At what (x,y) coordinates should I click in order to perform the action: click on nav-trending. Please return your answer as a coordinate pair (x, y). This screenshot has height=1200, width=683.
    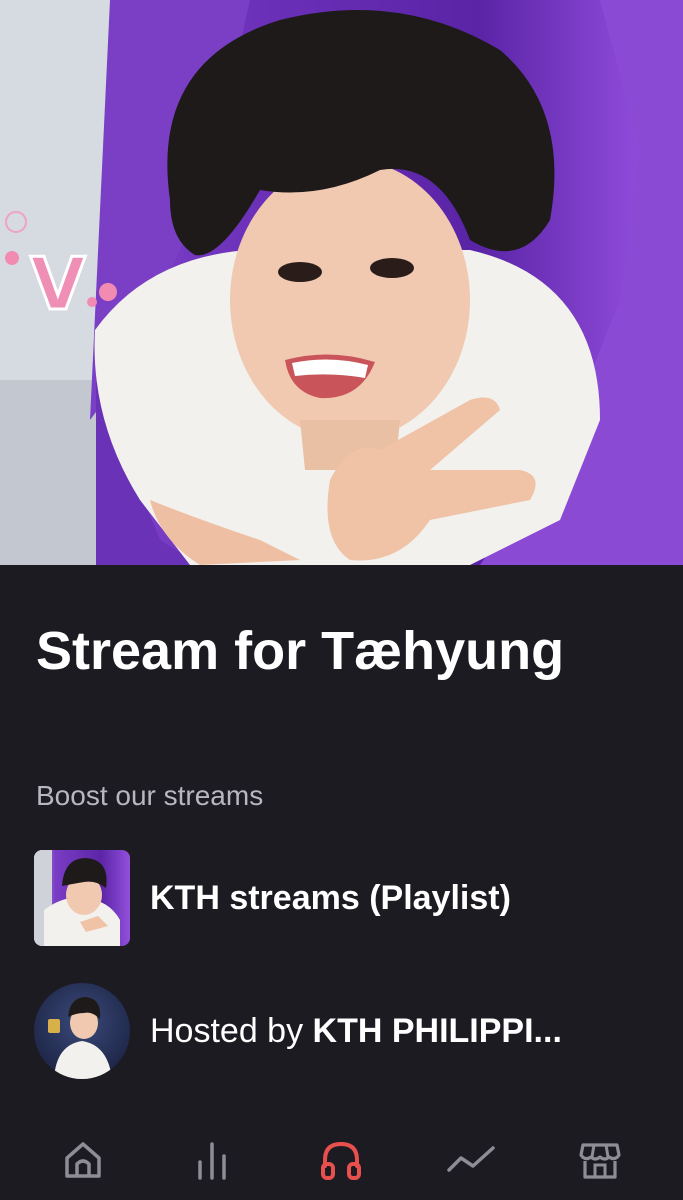
    Looking at the image, I should click on (471, 1160).